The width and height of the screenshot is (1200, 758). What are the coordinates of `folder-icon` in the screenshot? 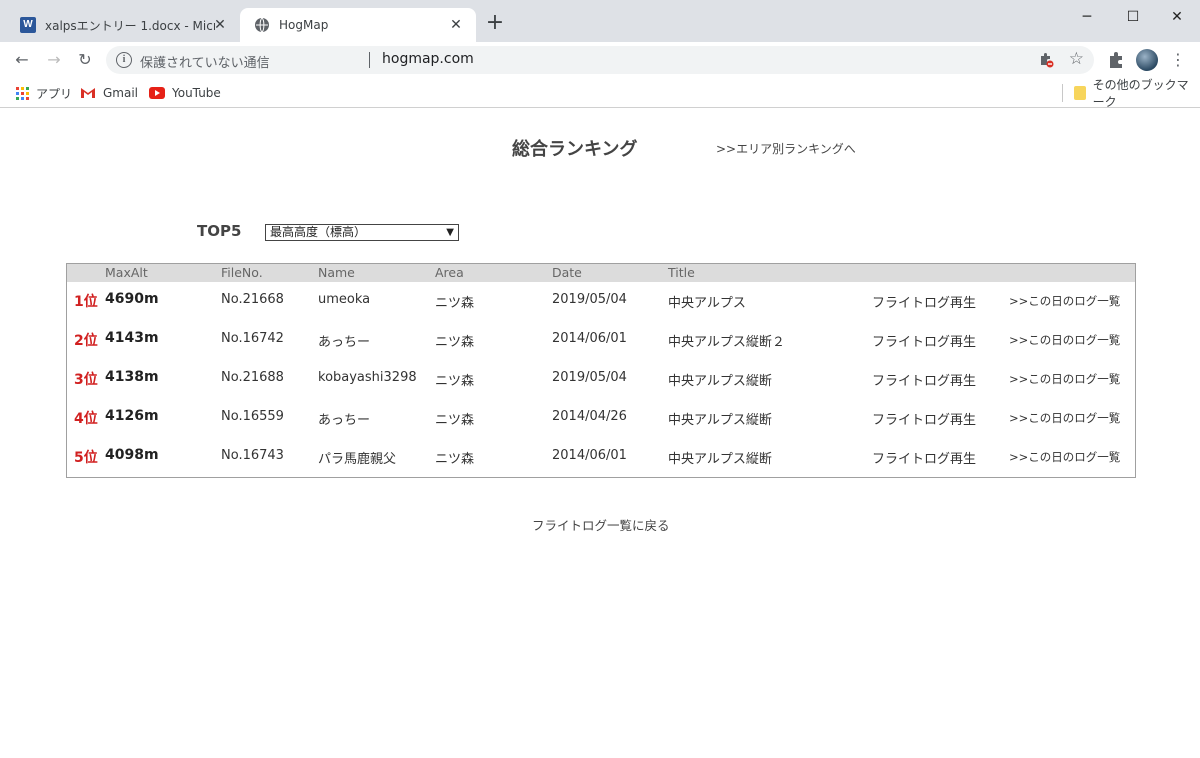 It's located at (1080, 93).